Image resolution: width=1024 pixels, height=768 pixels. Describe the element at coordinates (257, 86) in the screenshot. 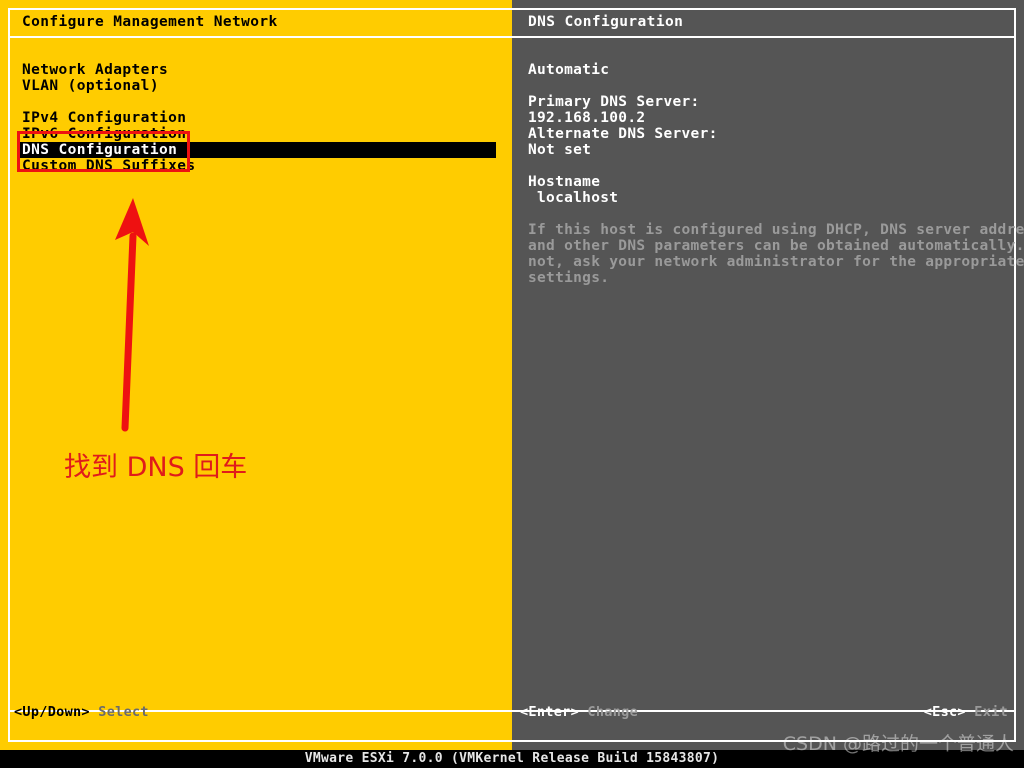

I see `menu-item-vlan: VLAN (optional)` at that location.